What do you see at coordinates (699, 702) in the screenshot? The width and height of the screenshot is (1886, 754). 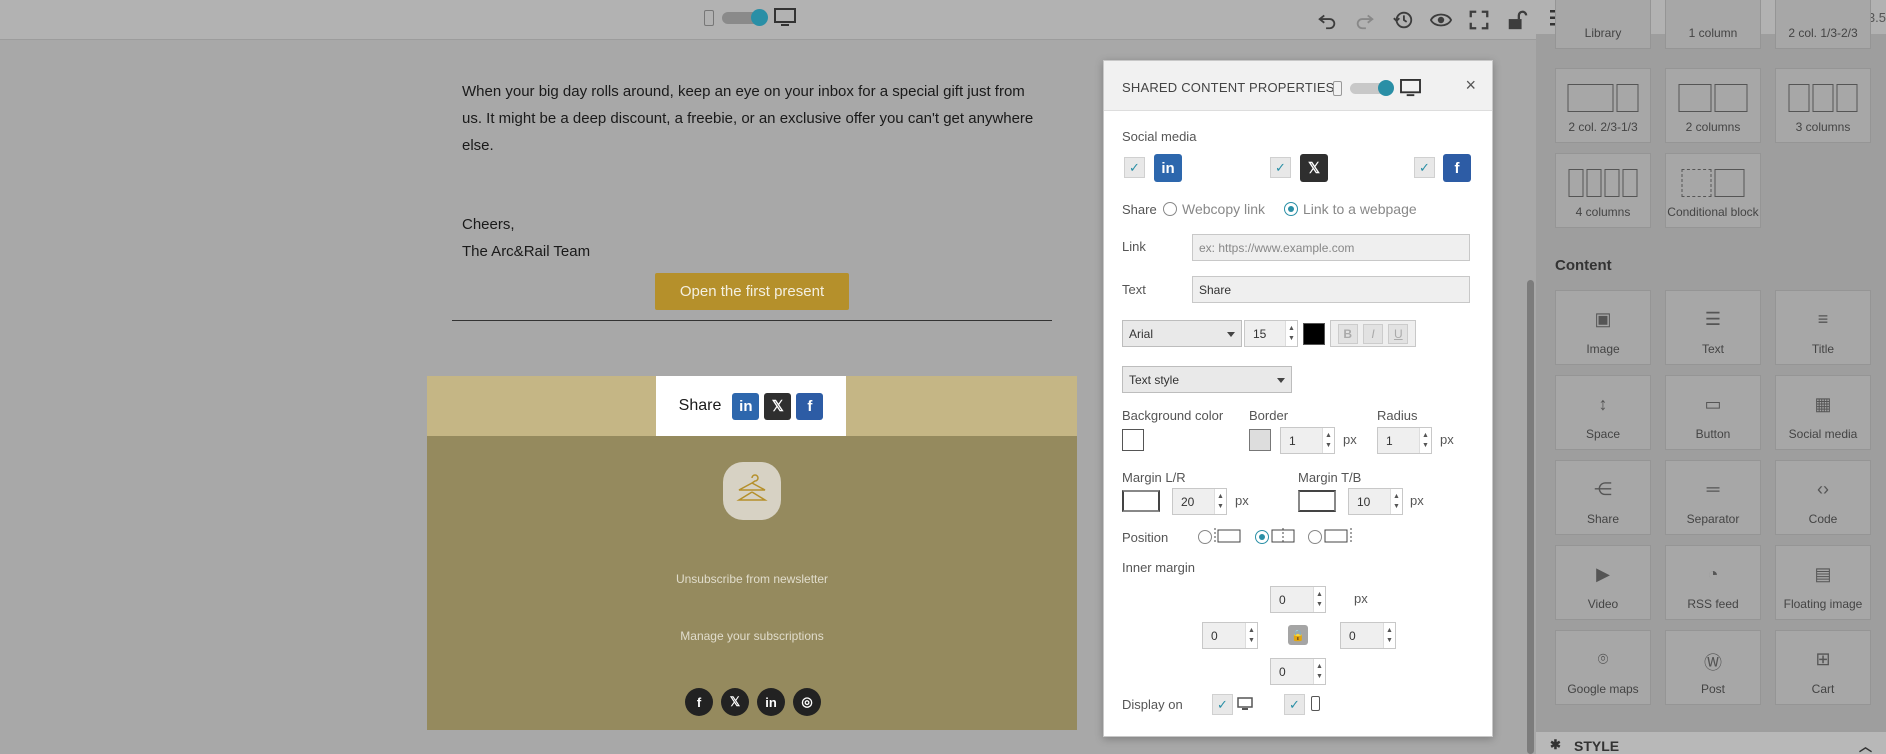 I see `facebook-icon: f` at bounding box center [699, 702].